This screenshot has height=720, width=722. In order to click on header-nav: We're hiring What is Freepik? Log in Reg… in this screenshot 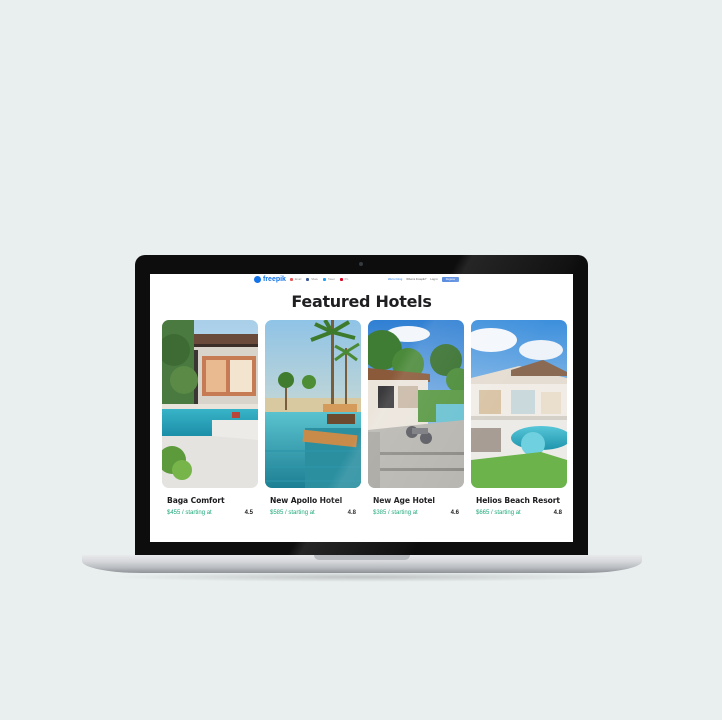, I will do `click(424, 279)`.